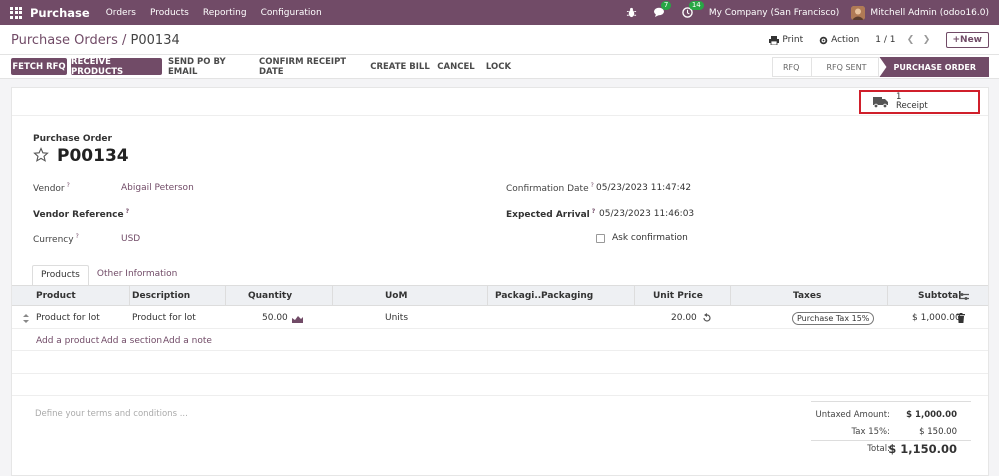 The width and height of the screenshot is (999, 476). I want to click on lock-button: LOCK, so click(498, 66).